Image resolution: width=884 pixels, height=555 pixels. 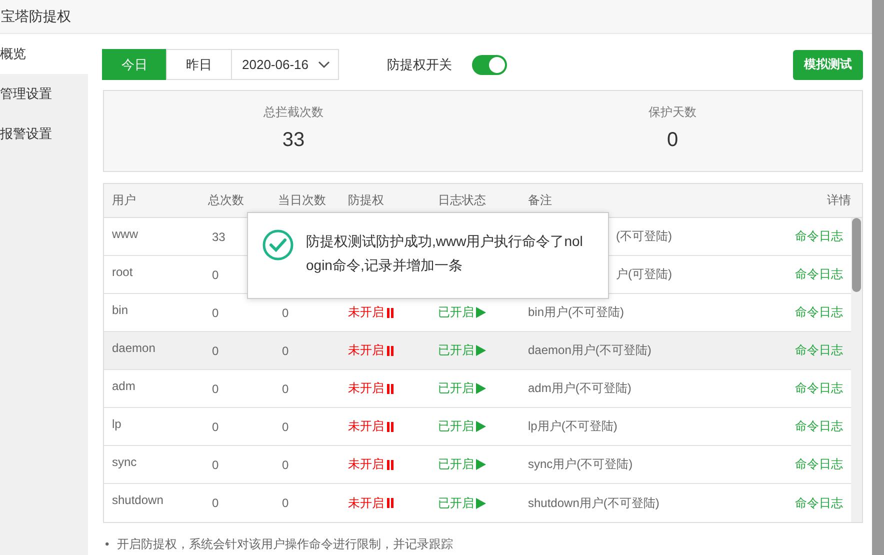 I want to click on table-cell: adm用户(不可登陆), so click(x=580, y=388).